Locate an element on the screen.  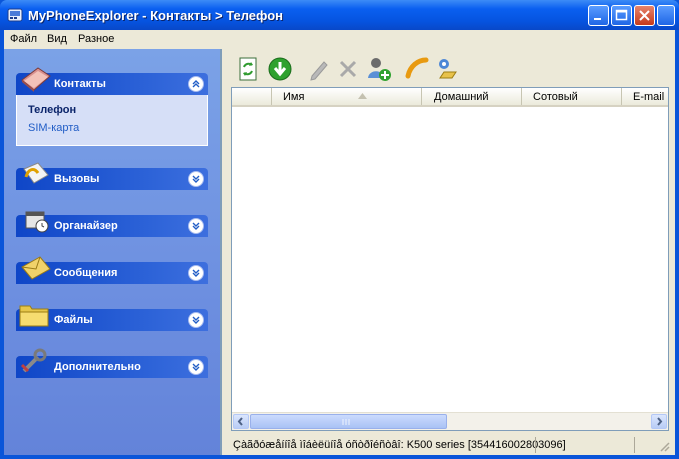
group-label-additional: Дополнительно is located at coordinates (97, 367).